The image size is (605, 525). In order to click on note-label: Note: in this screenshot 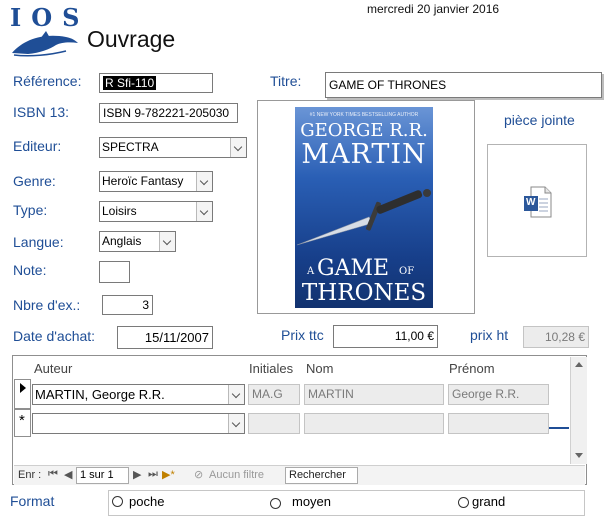, I will do `click(30, 270)`.